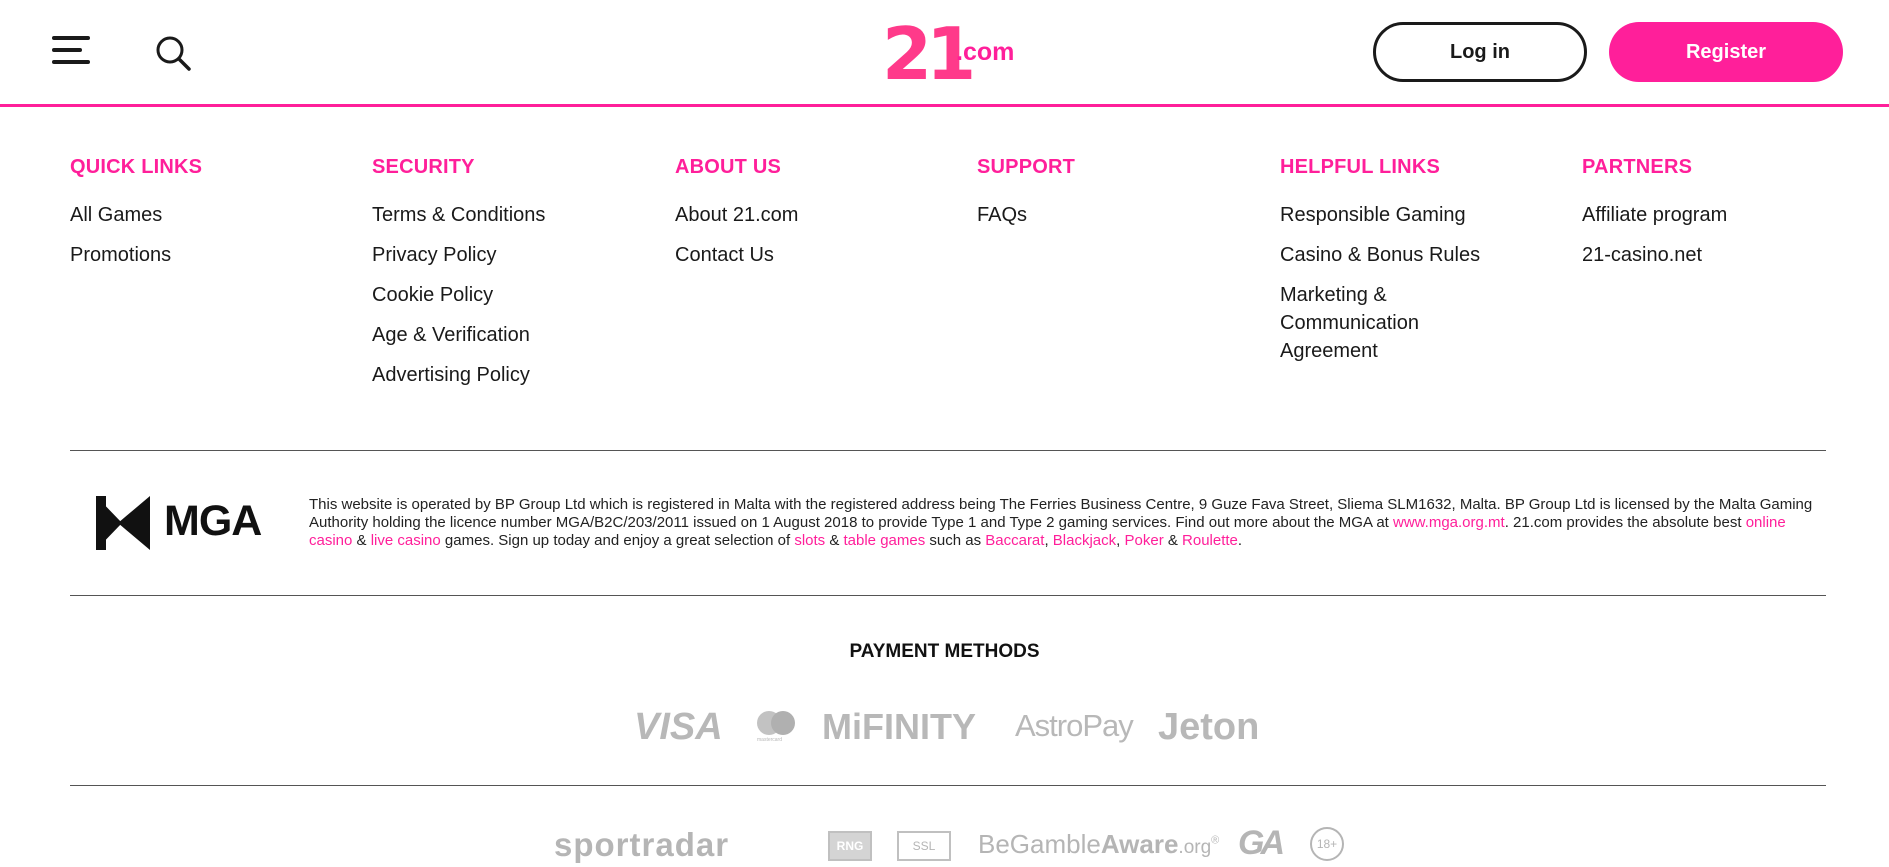  Describe the element at coordinates (948, 54) in the screenshot. I see `site-logo: 21 .com` at that location.